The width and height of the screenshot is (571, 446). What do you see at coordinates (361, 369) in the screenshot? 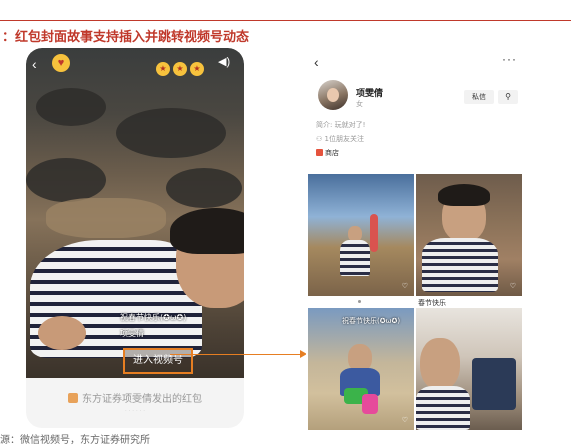
I see `video-thumbnail: 祝春节快乐(✪ω✪) ♡` at bounding box center [361, 369].